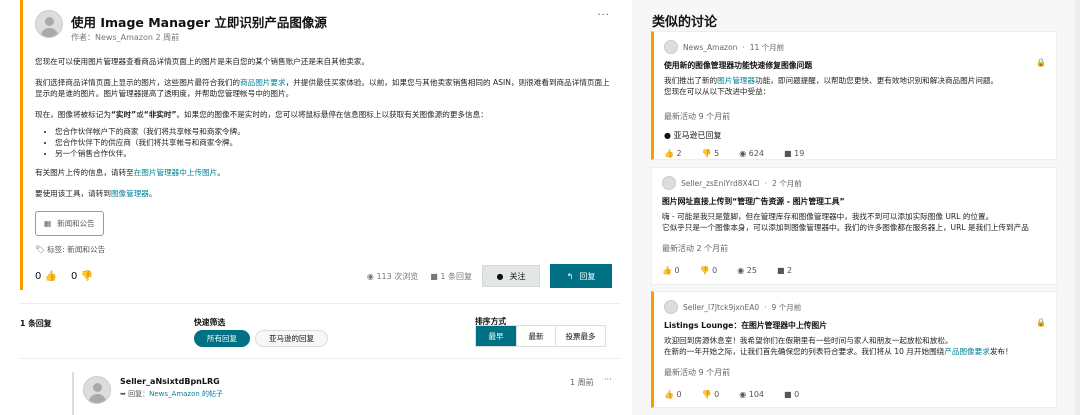  I want to click on count: 104, so click(756, 394).